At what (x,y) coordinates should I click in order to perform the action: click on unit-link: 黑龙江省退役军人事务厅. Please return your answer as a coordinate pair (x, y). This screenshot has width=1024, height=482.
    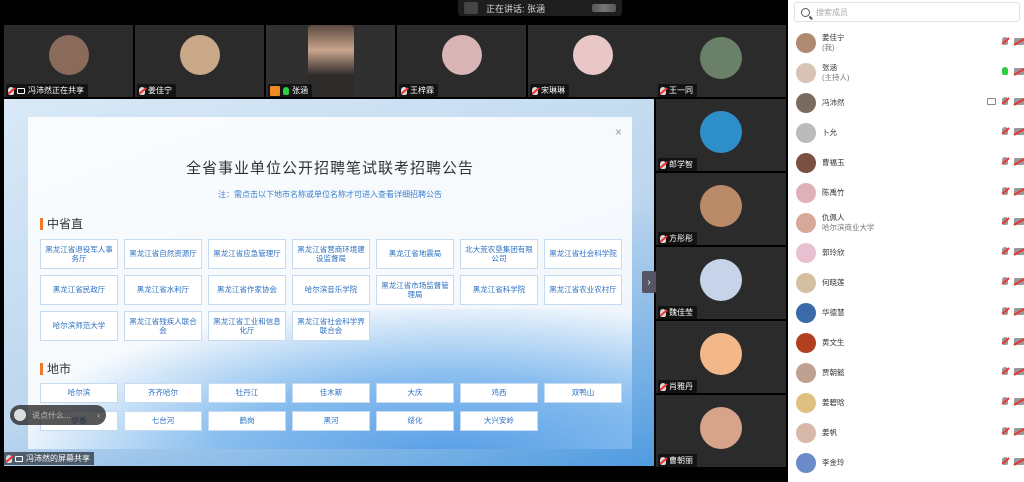
    Looking at the image, I should click on (79, 254).